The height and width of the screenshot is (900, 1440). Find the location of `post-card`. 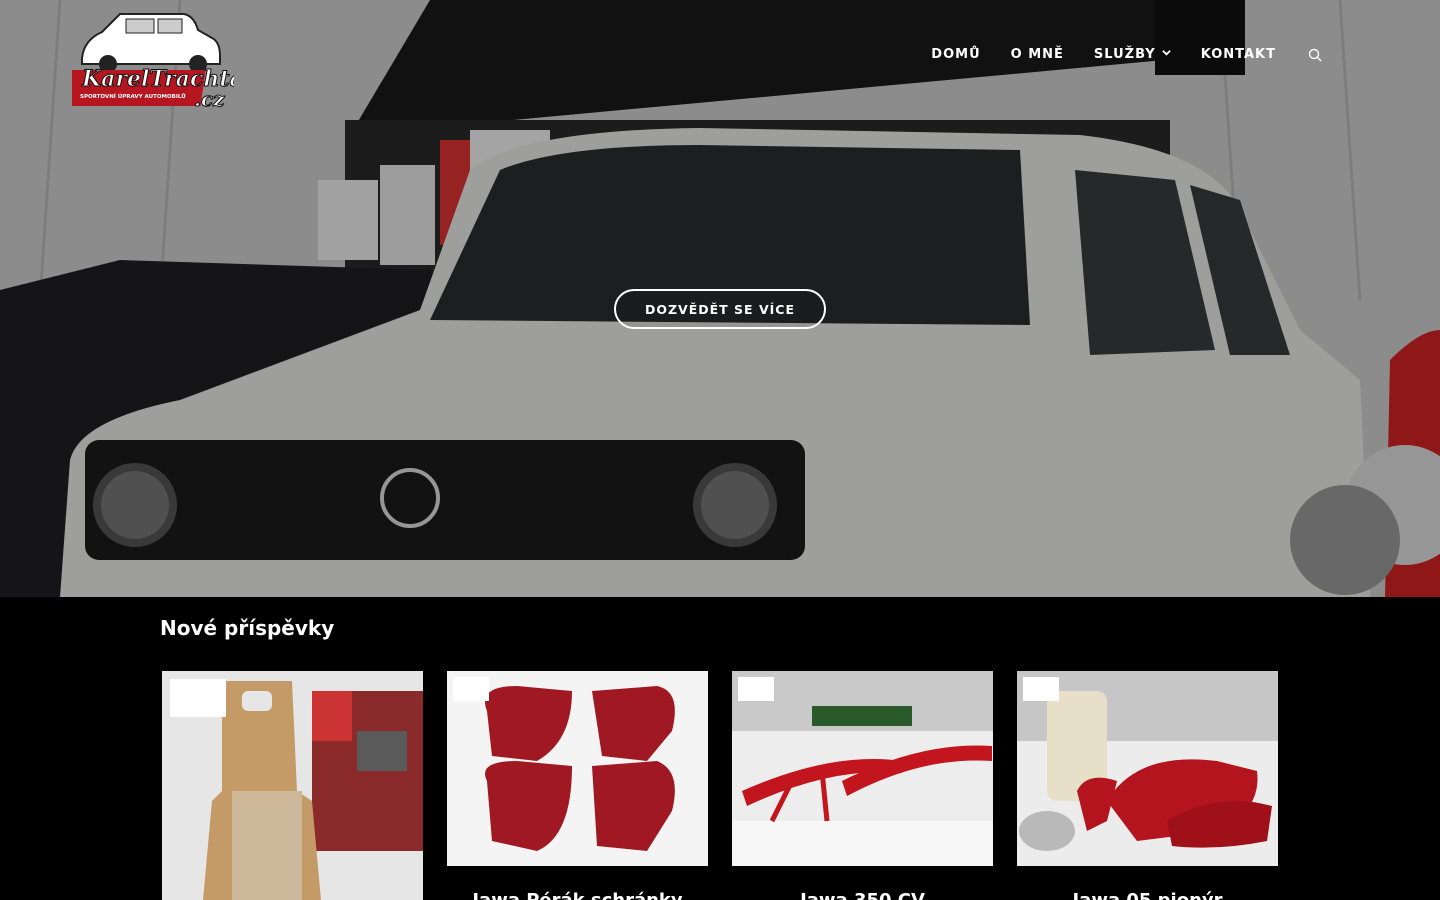

post-card is located at coordinates (292, 785).